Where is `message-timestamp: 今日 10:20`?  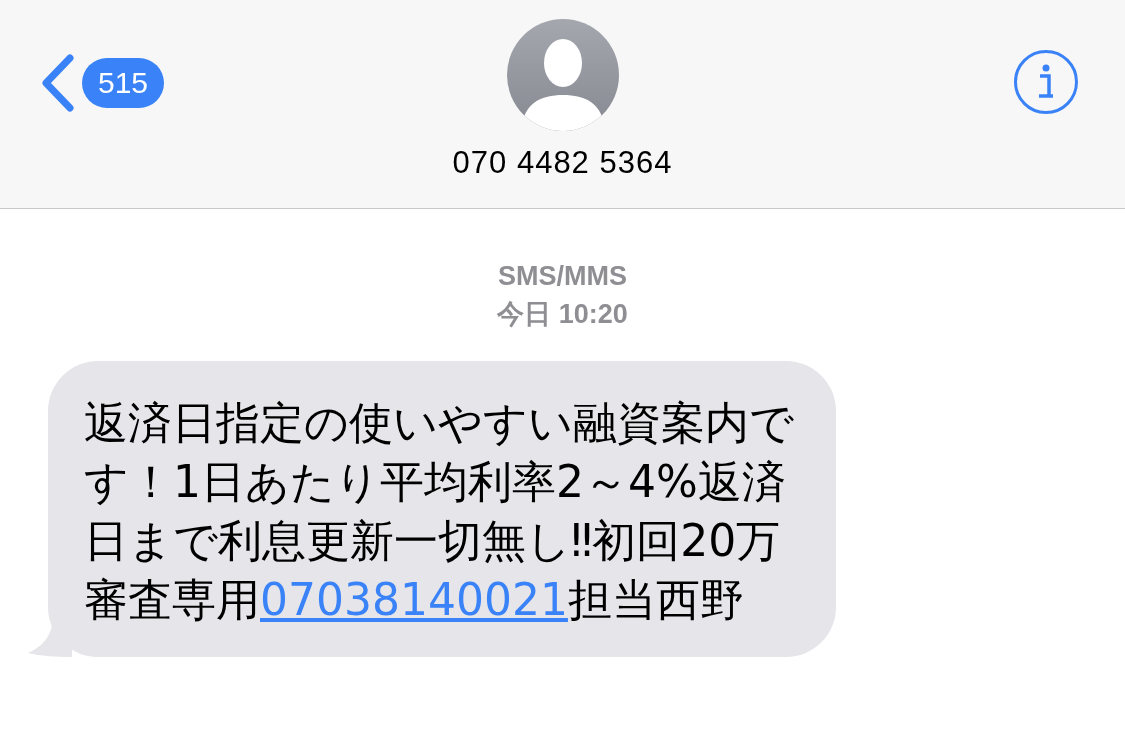
message-timestamp: 今日 10:20 is located at coordinates (562, 314).